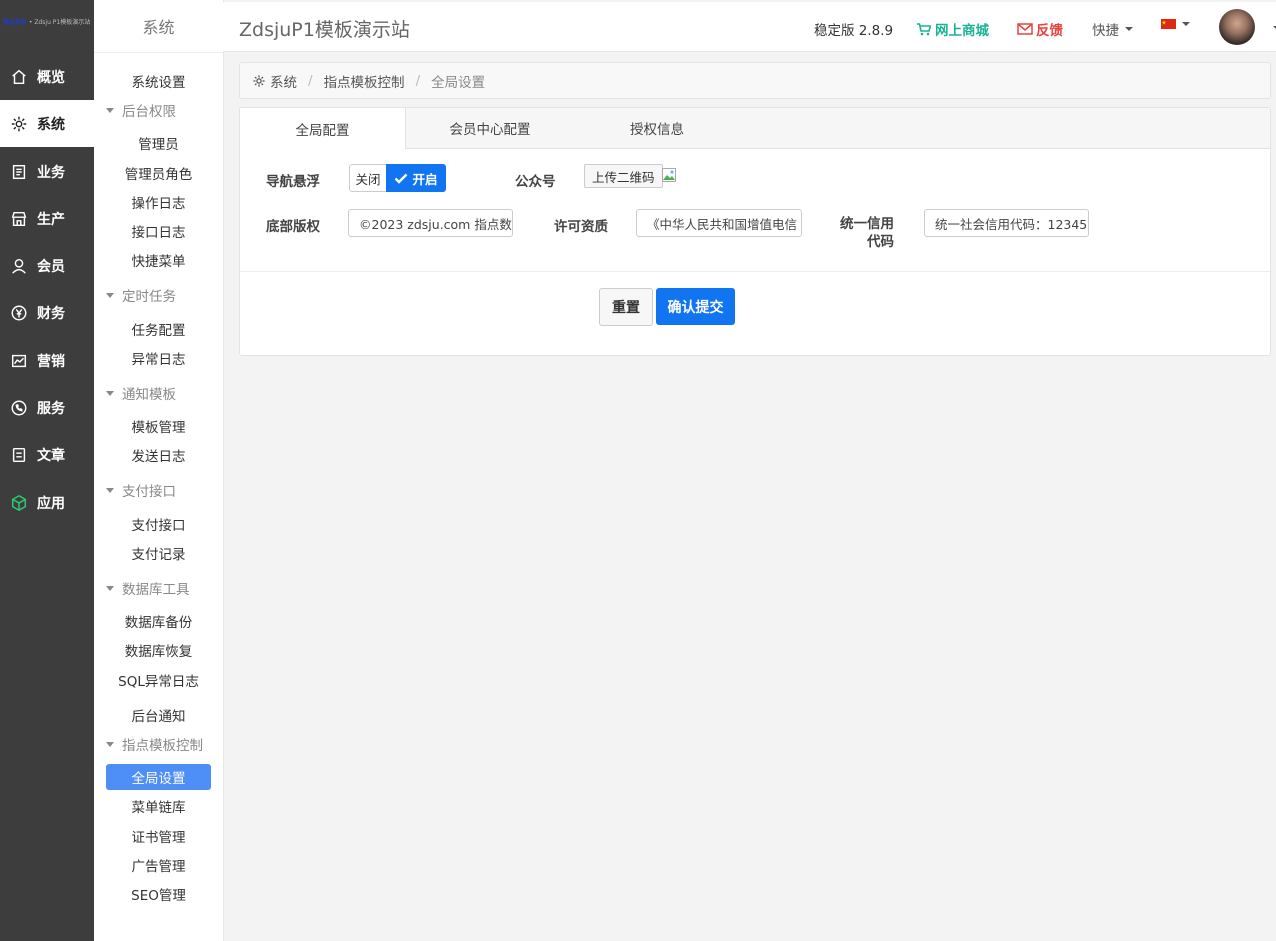 The height and width of the screenshot is (941, 1276). What do you see at coordinates (490, 128) in the screenshot?
I see `tab-member-center-config: 会员中心配置` at bounding box center [490, 128].